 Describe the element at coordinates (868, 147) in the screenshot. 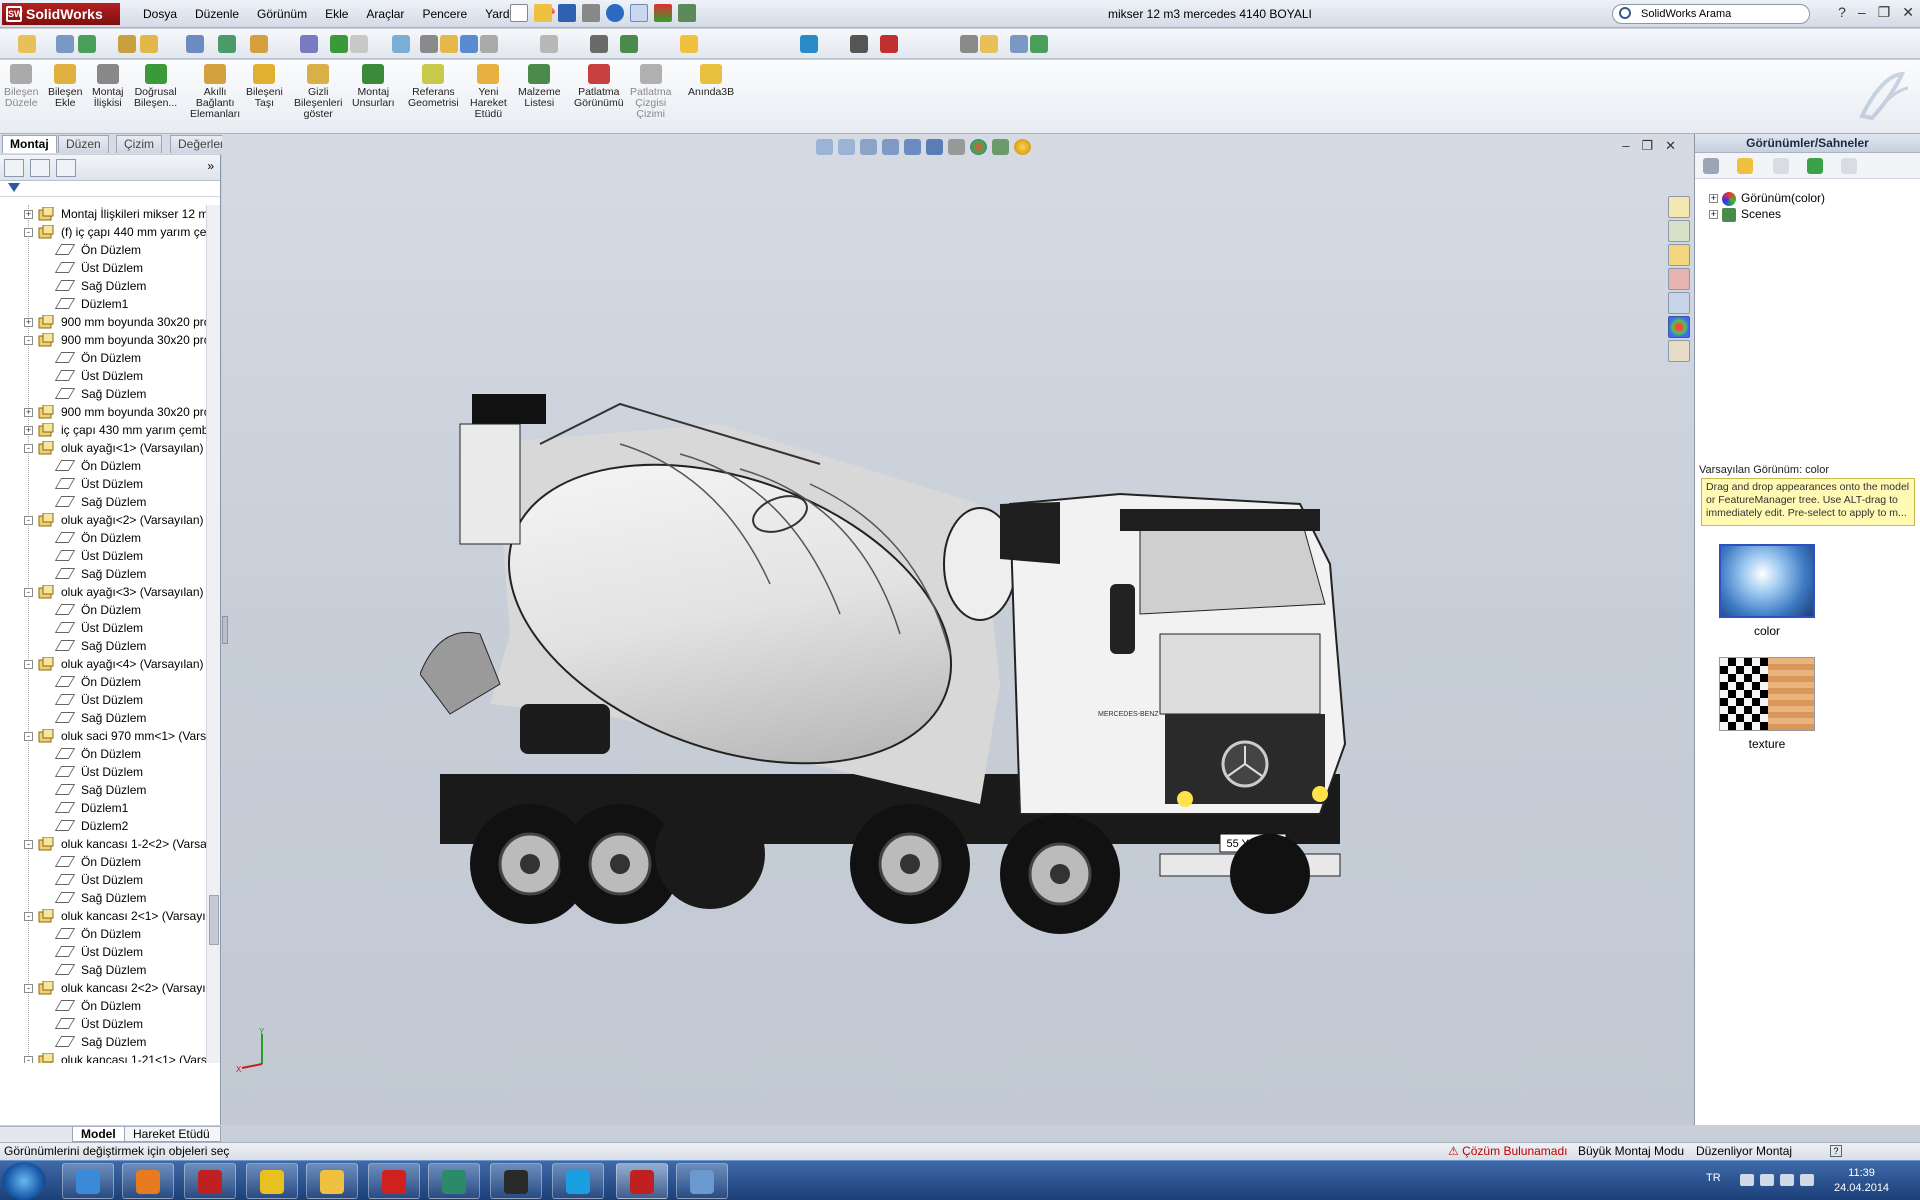

I see `previous-view-icon` at that location.